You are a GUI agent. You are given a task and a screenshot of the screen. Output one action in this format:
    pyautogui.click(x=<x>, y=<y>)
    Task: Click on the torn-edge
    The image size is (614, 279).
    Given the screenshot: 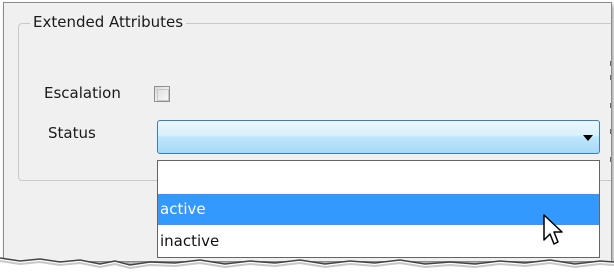 What is the action you would take?
    pyautogui.click(x=307, y=268)
    